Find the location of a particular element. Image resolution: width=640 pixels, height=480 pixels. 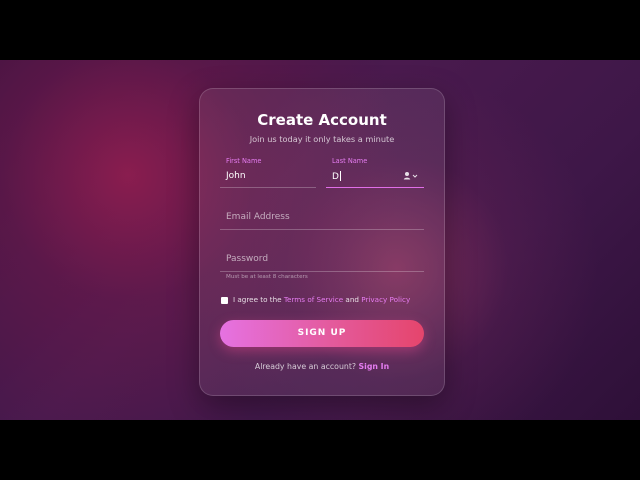

autofill-contact-icon is located at coordinates (411, 176).